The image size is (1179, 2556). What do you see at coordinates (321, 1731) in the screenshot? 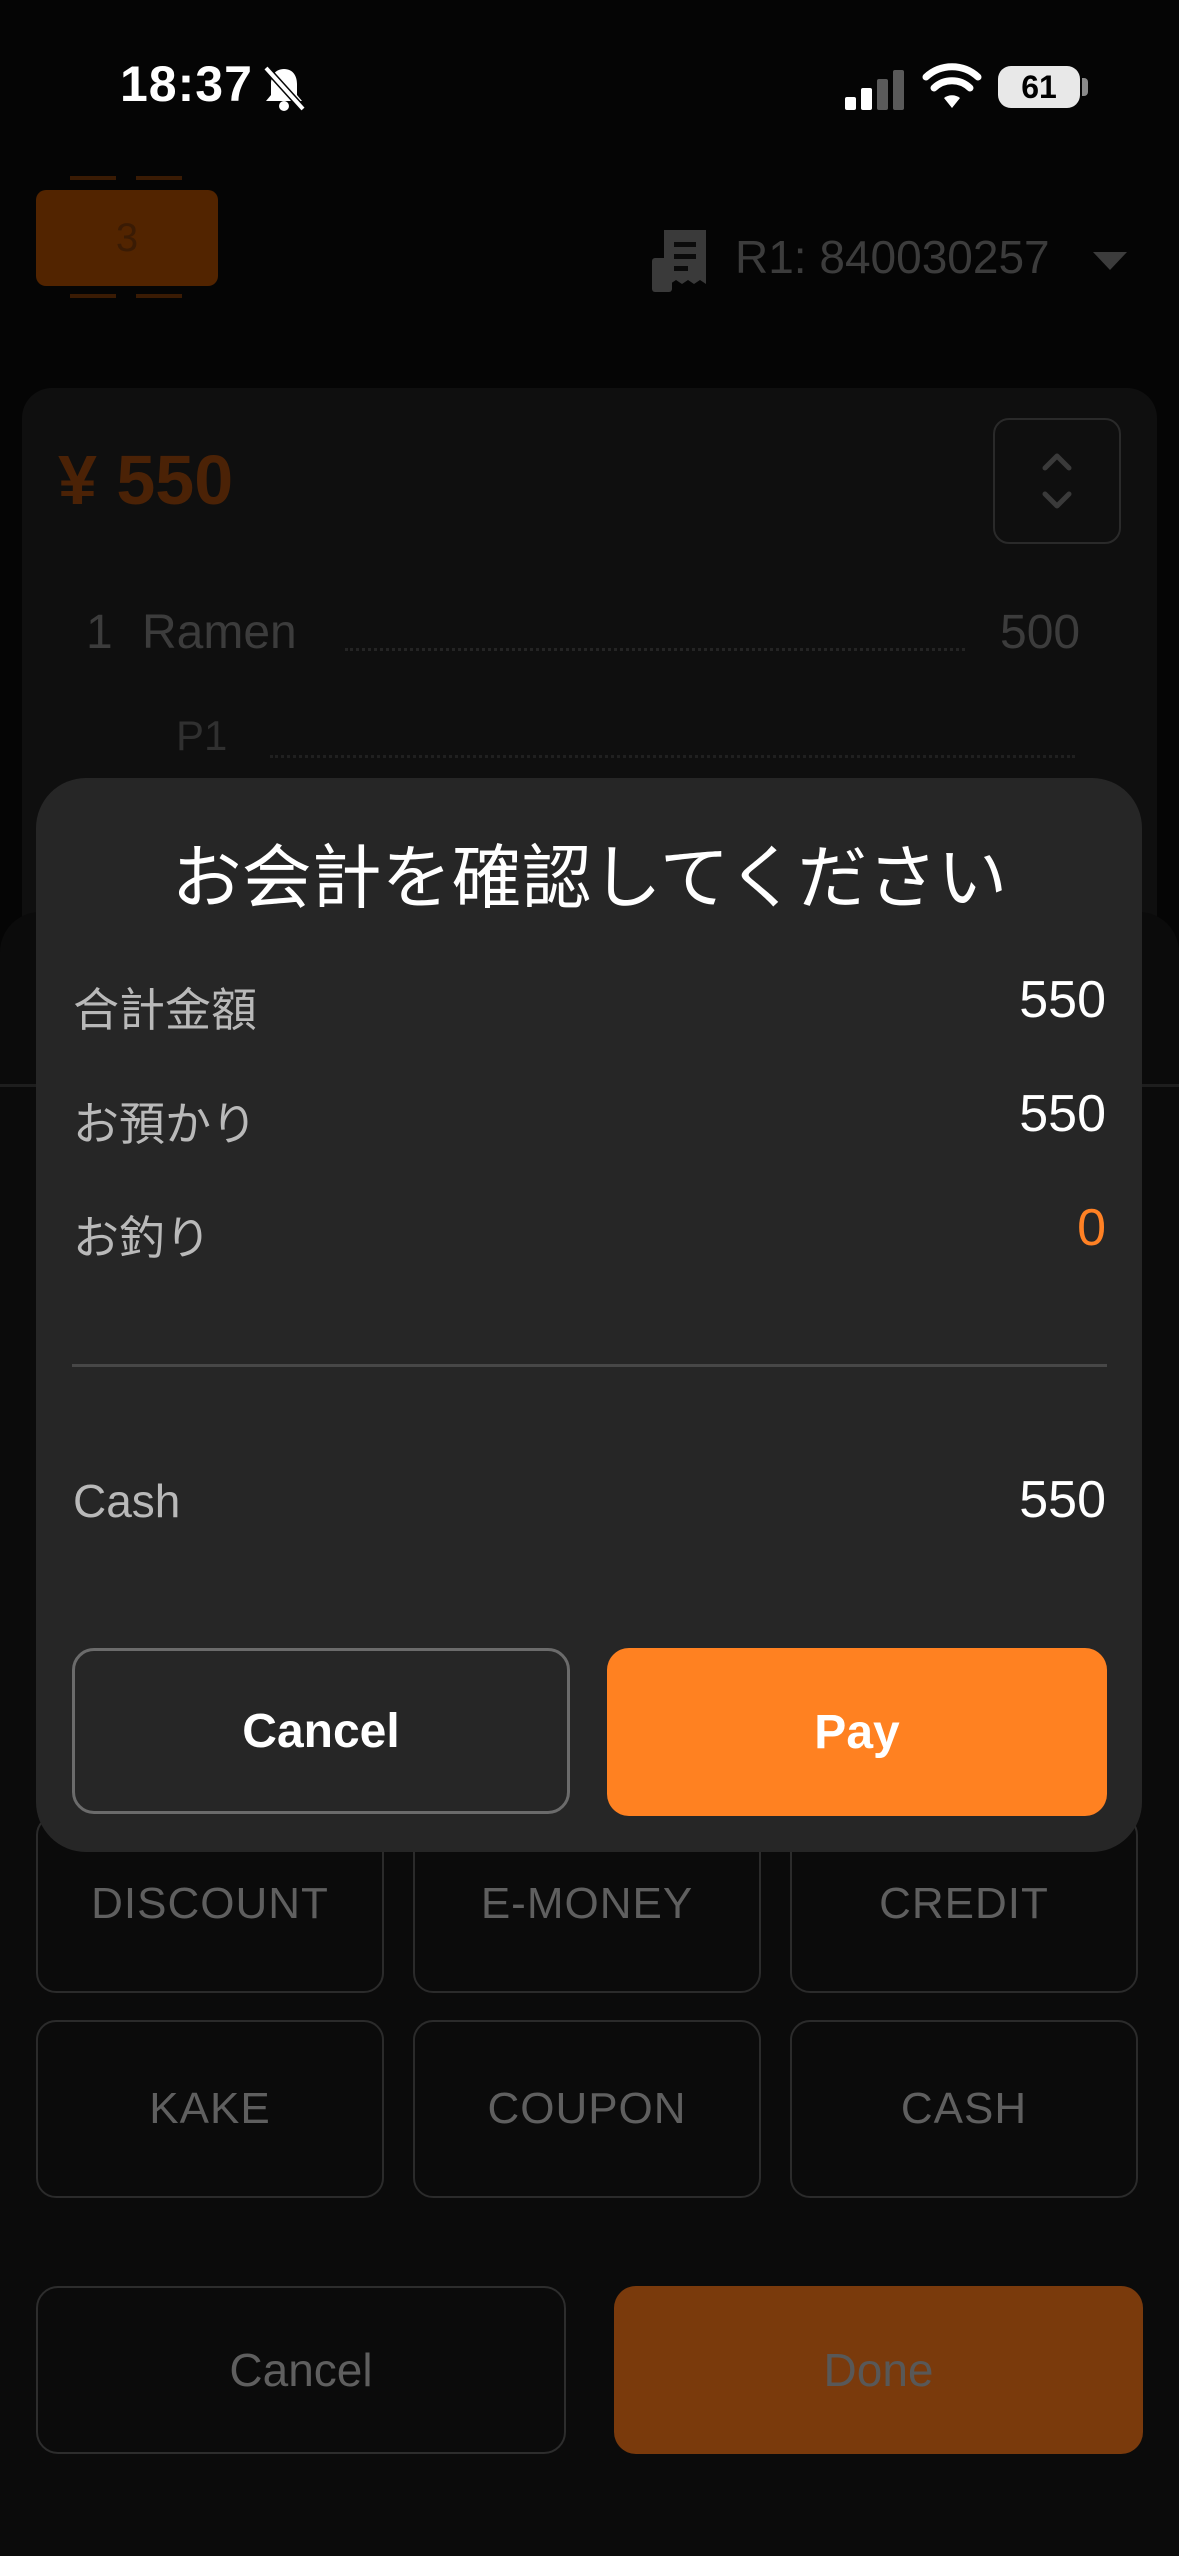
I see `dialog-cancel-button: Cancel` at bounding box center [321, 1731].